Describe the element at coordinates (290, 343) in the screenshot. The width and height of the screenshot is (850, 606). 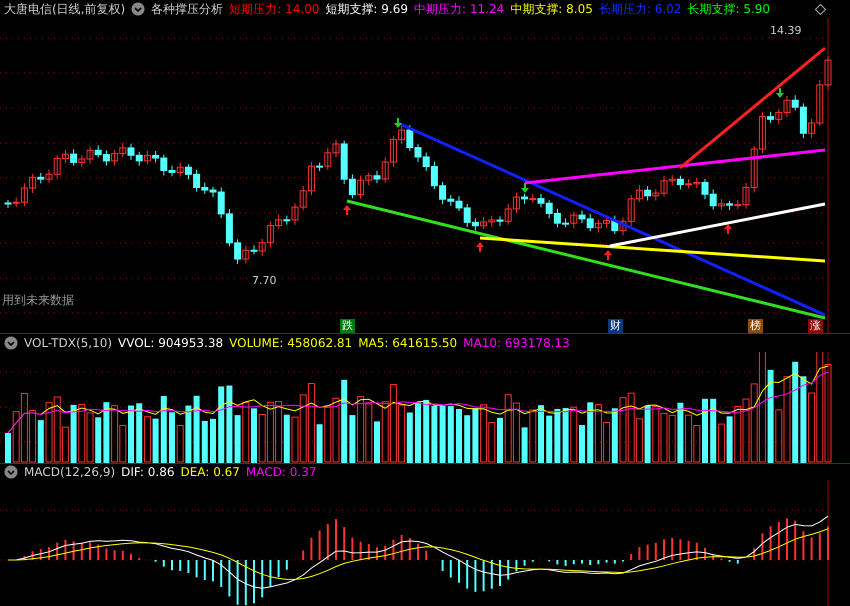
I see `volume-reading: VOLUME: 458062.81` at that location.